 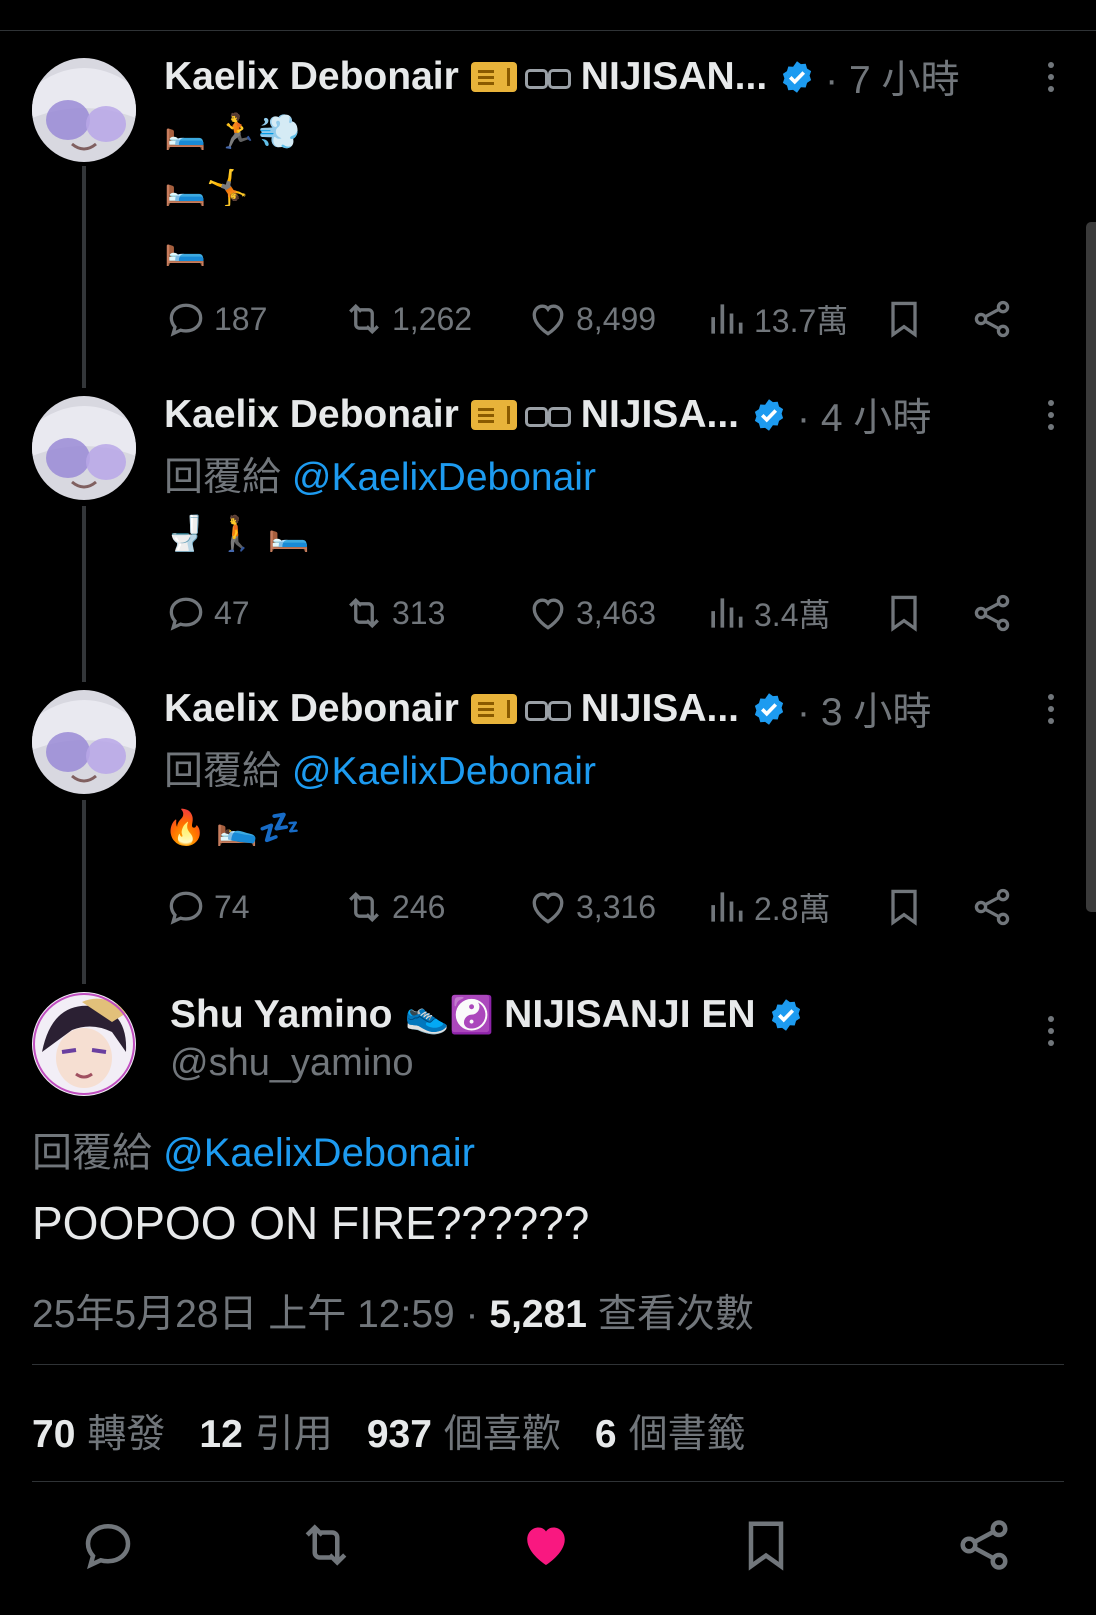 I want to click on tweet-header: Shu Yamino 👟☯️ NIJISANJI EN, so click(x=487, y=1015).